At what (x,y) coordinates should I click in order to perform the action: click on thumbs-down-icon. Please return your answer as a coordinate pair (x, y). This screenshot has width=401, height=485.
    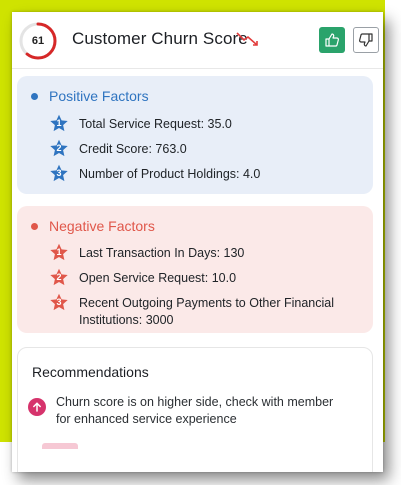
    Looking at the image, I should click on (366, 40).